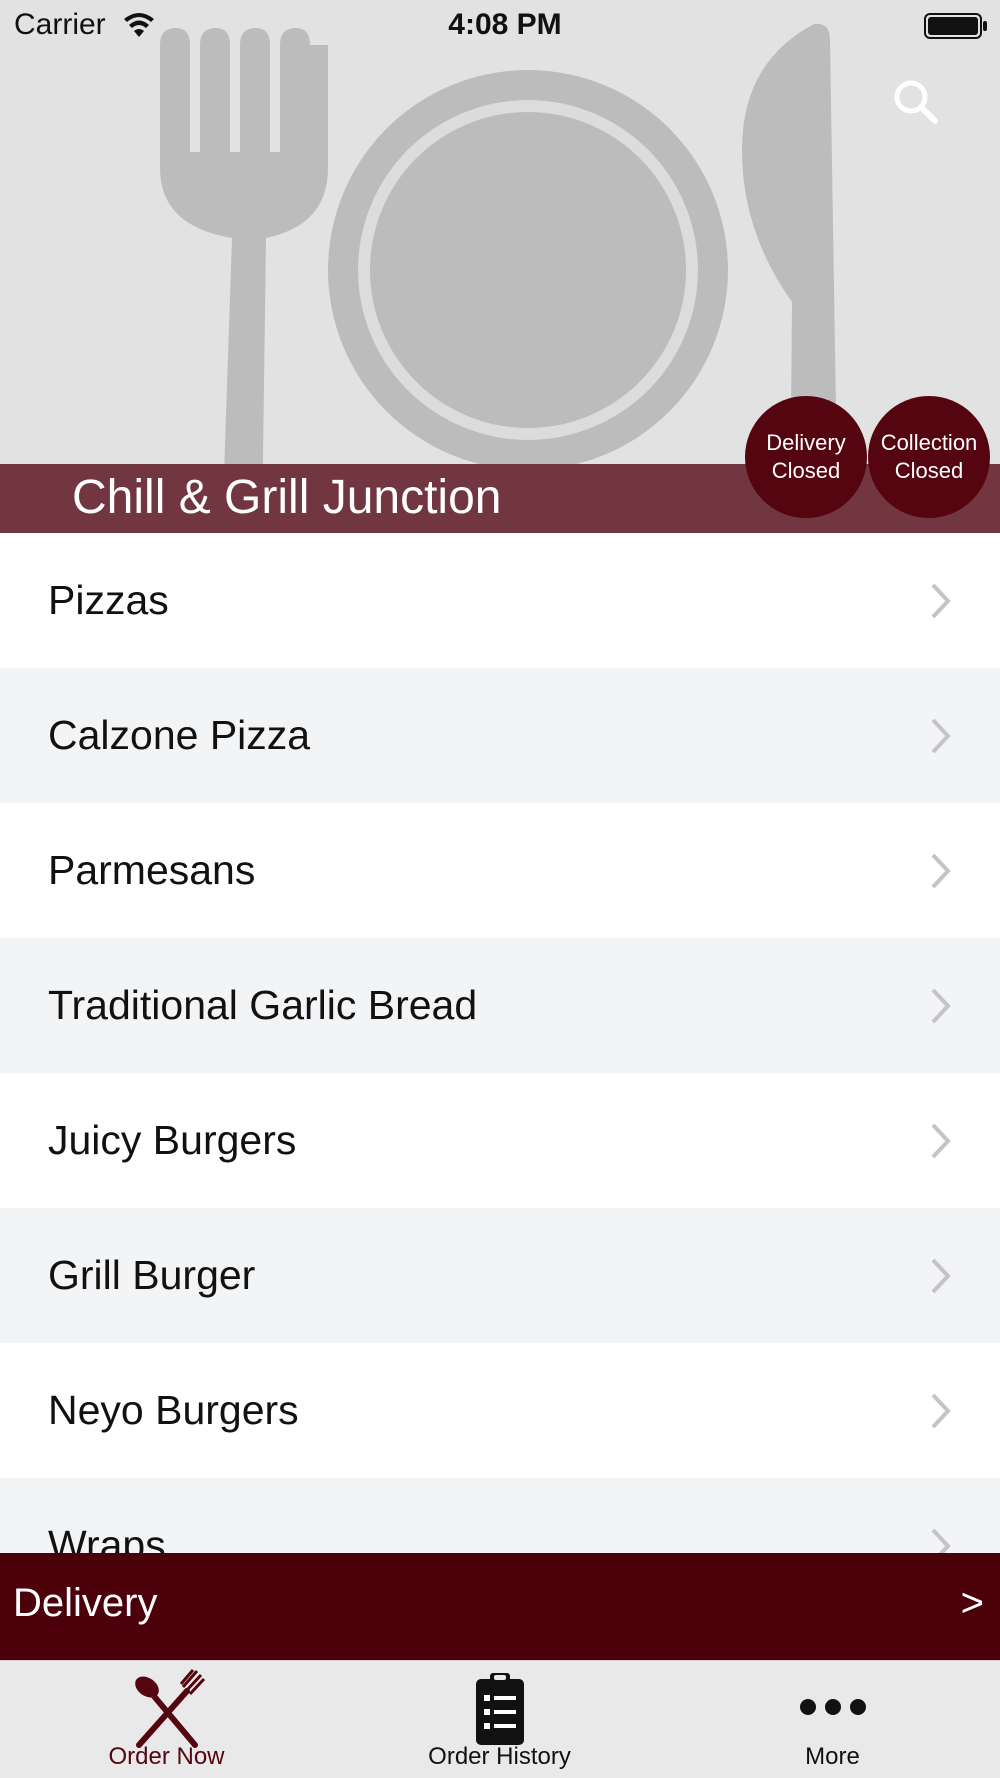 This screenshot has width=1000, height=1778. What do you see at coordinates (929, 470) in the screenshot?
I see `collection-badge-line2: Closed` at bounding box center [929, 470].